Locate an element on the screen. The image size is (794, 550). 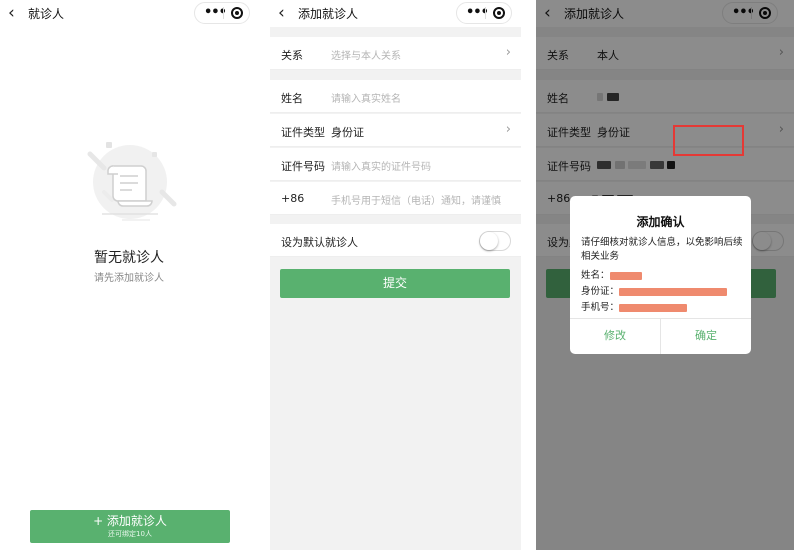
empty-state-title: 暂无就诊人 is located at coordinates (129, 258).